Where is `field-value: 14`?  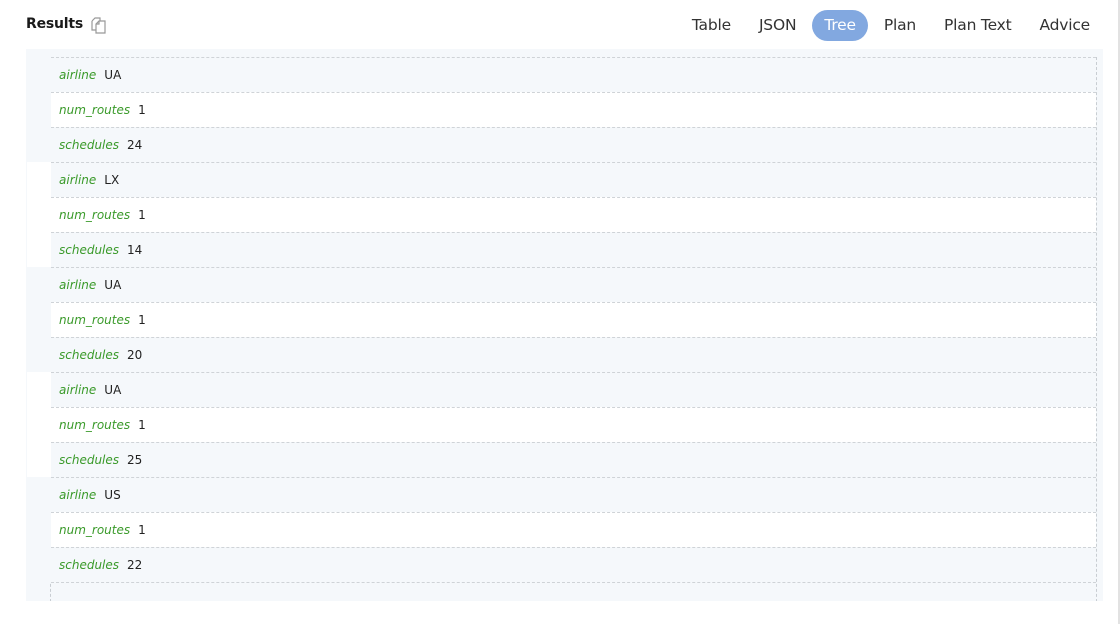 field-value: 14 is located at coordinates (135, 250).